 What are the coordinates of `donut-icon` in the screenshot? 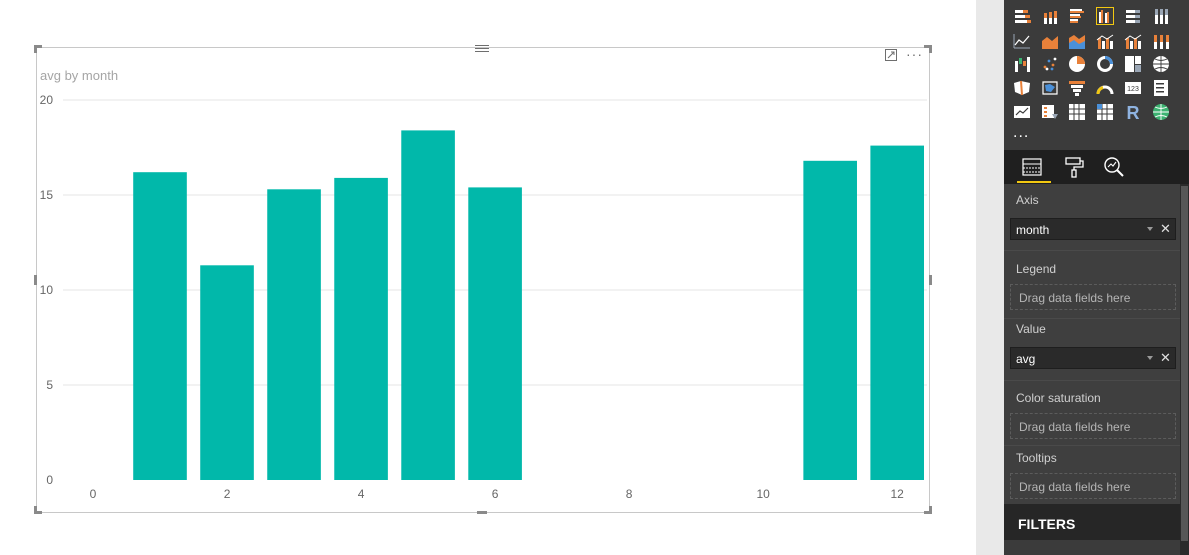 It's located at (1105, 64).